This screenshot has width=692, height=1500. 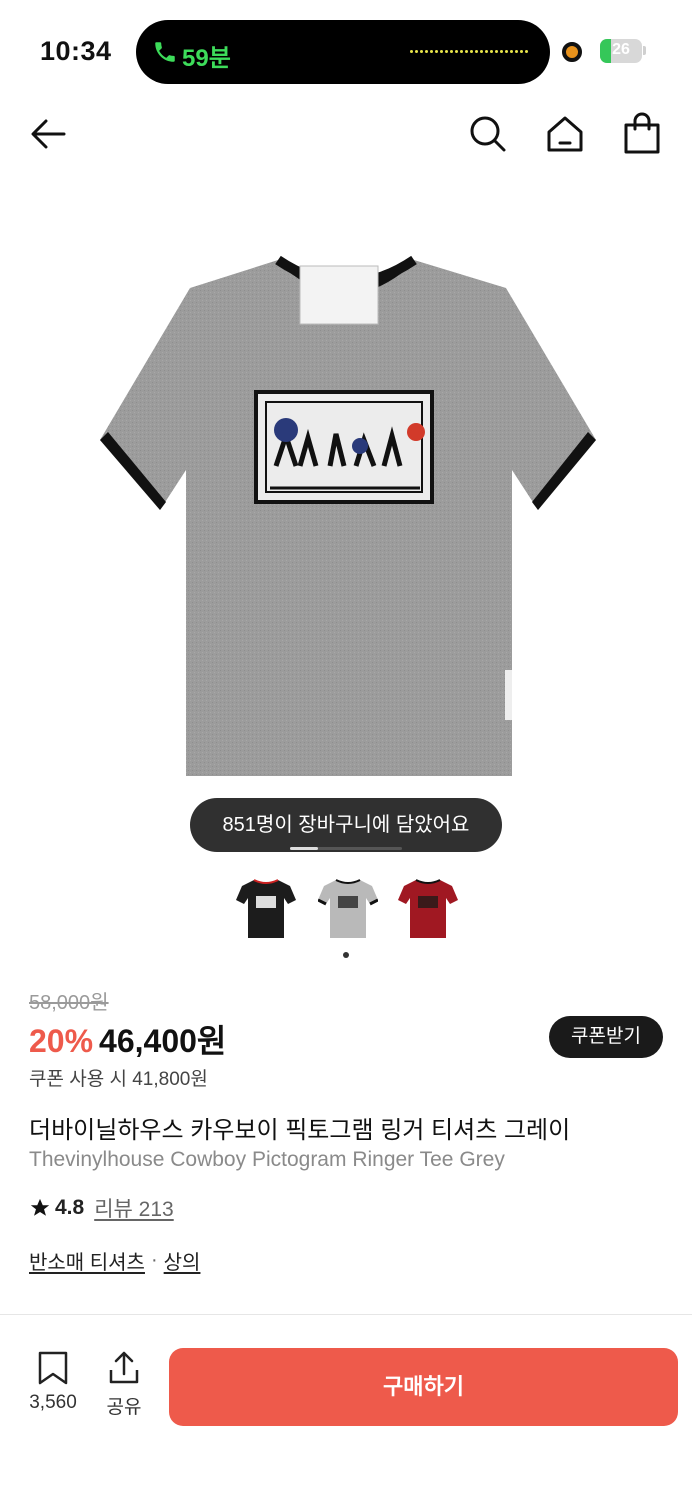 I want to click on call-duration: 59분, so click(x=206, y=58).